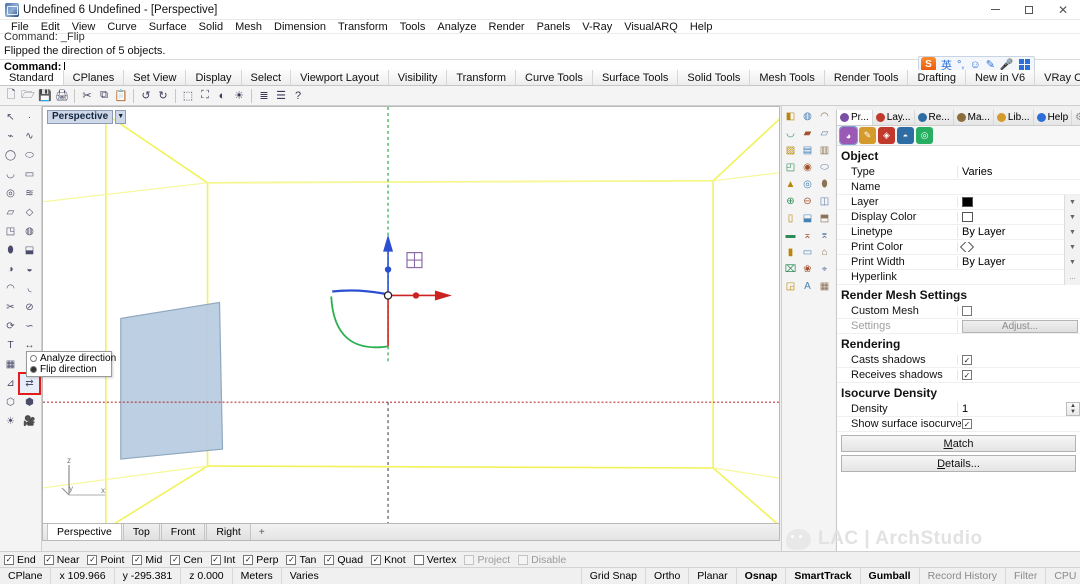 Image resolution: width=1080 pixels, height=584 pixels. What do you see at coordinates (147, 560) in the screenshot?
I see `osnap-item-mid: ✓ Mid` at bounding box center [147, 560].